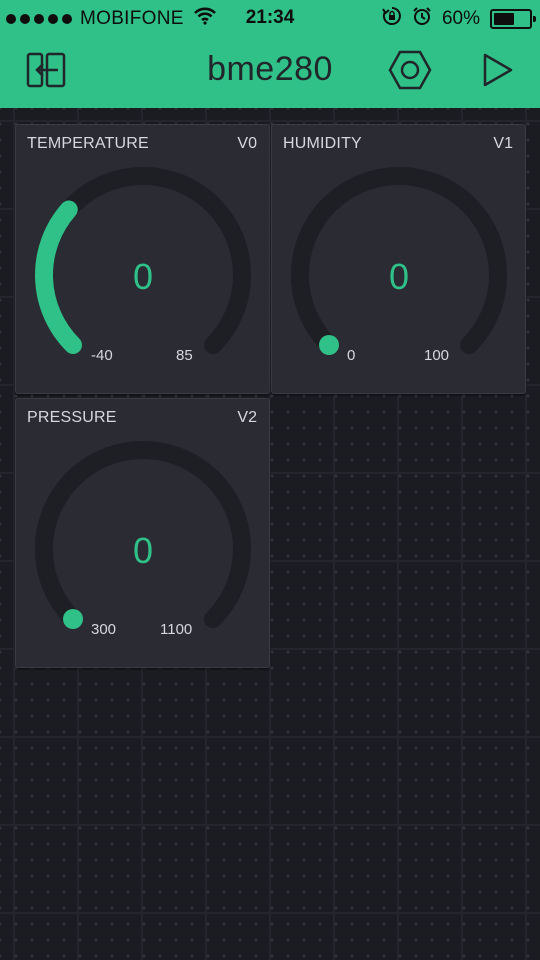  What do you see at coordinates (184, 355) in the screenshot?
I see `gauge-max-label: 85` at bounding box center [184, 355].